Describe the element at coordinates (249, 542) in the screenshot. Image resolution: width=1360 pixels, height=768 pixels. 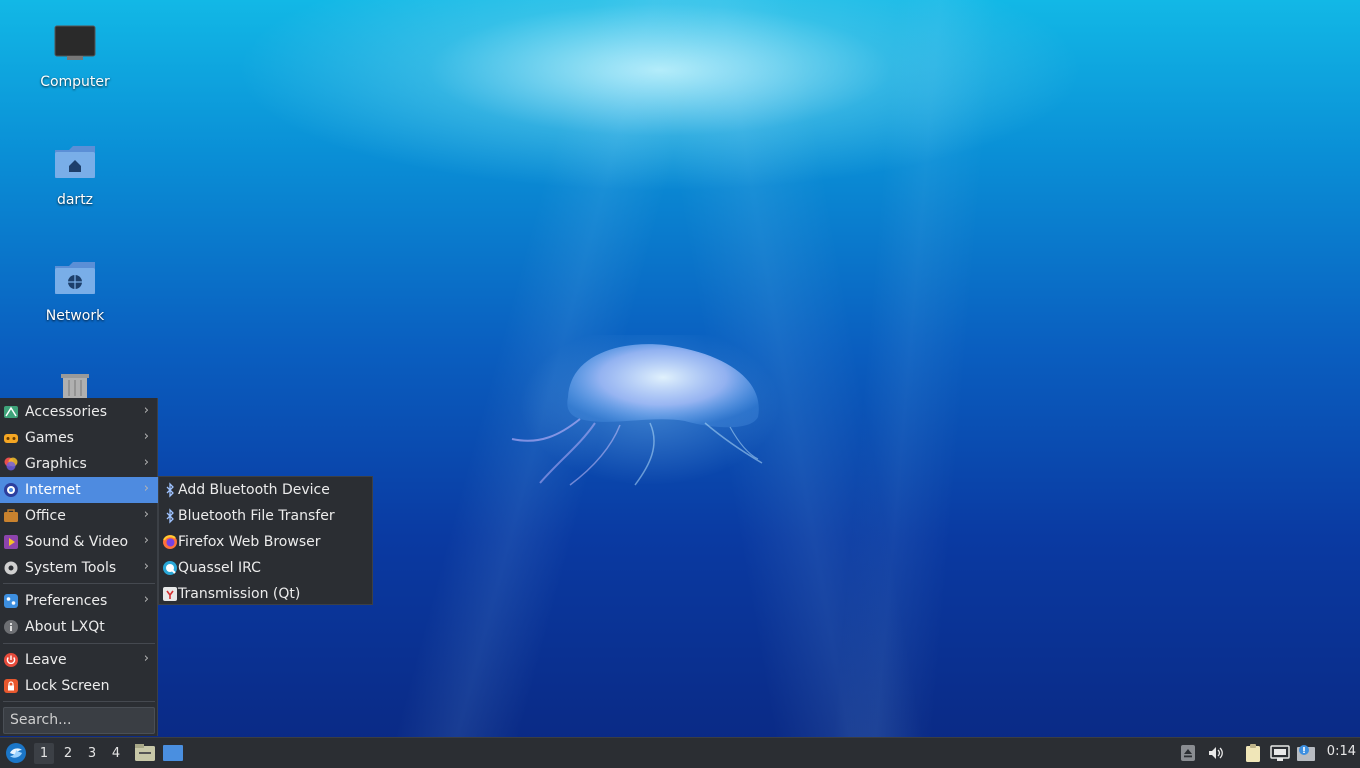
I see `submenu-item-label: Firefox Web Browser` at that location.